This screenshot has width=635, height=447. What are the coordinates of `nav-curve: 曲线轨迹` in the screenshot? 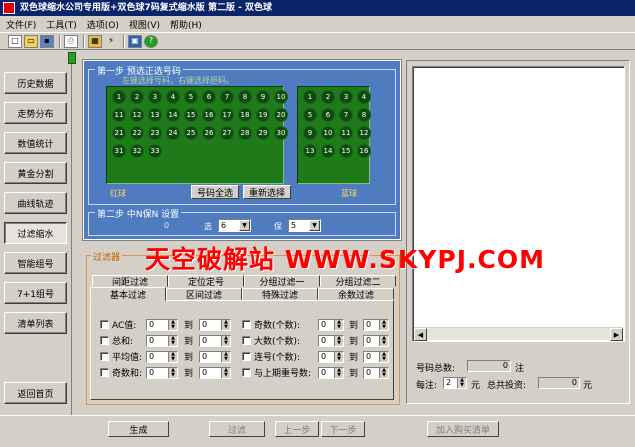 It's located at (35, 203).